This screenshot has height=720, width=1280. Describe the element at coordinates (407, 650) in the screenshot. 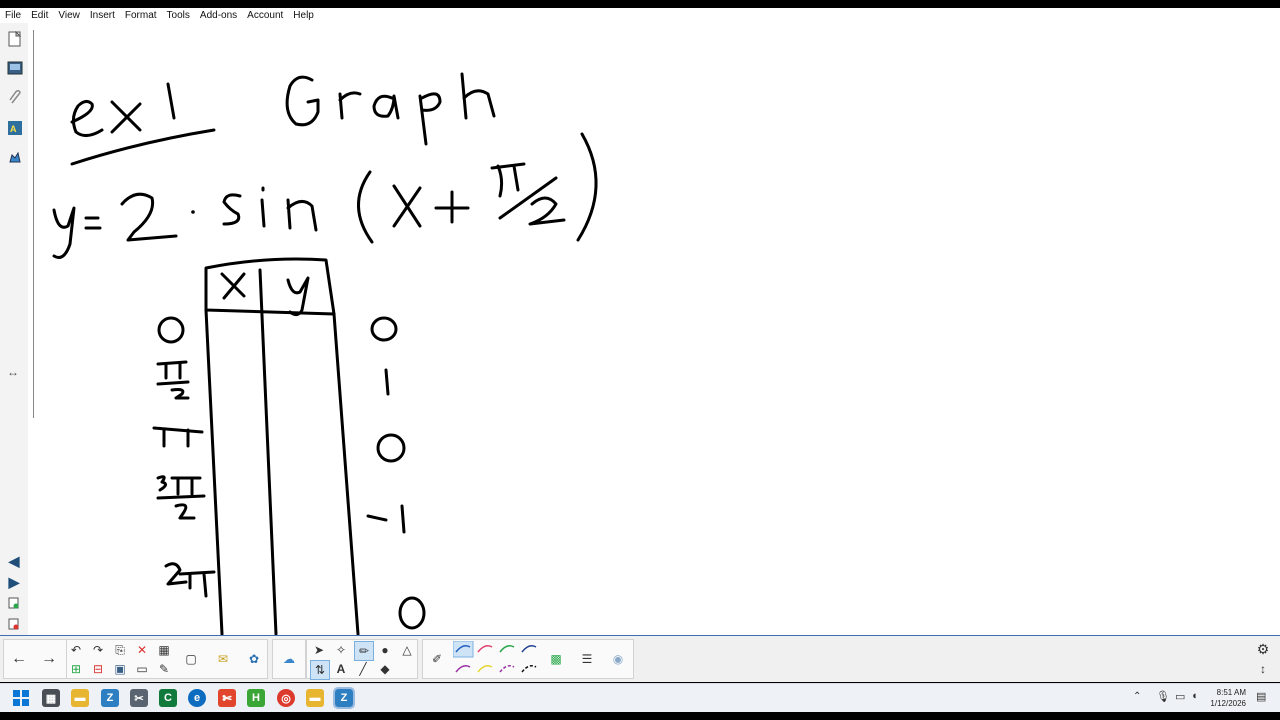

I see `shapes-icon: △` at that location.